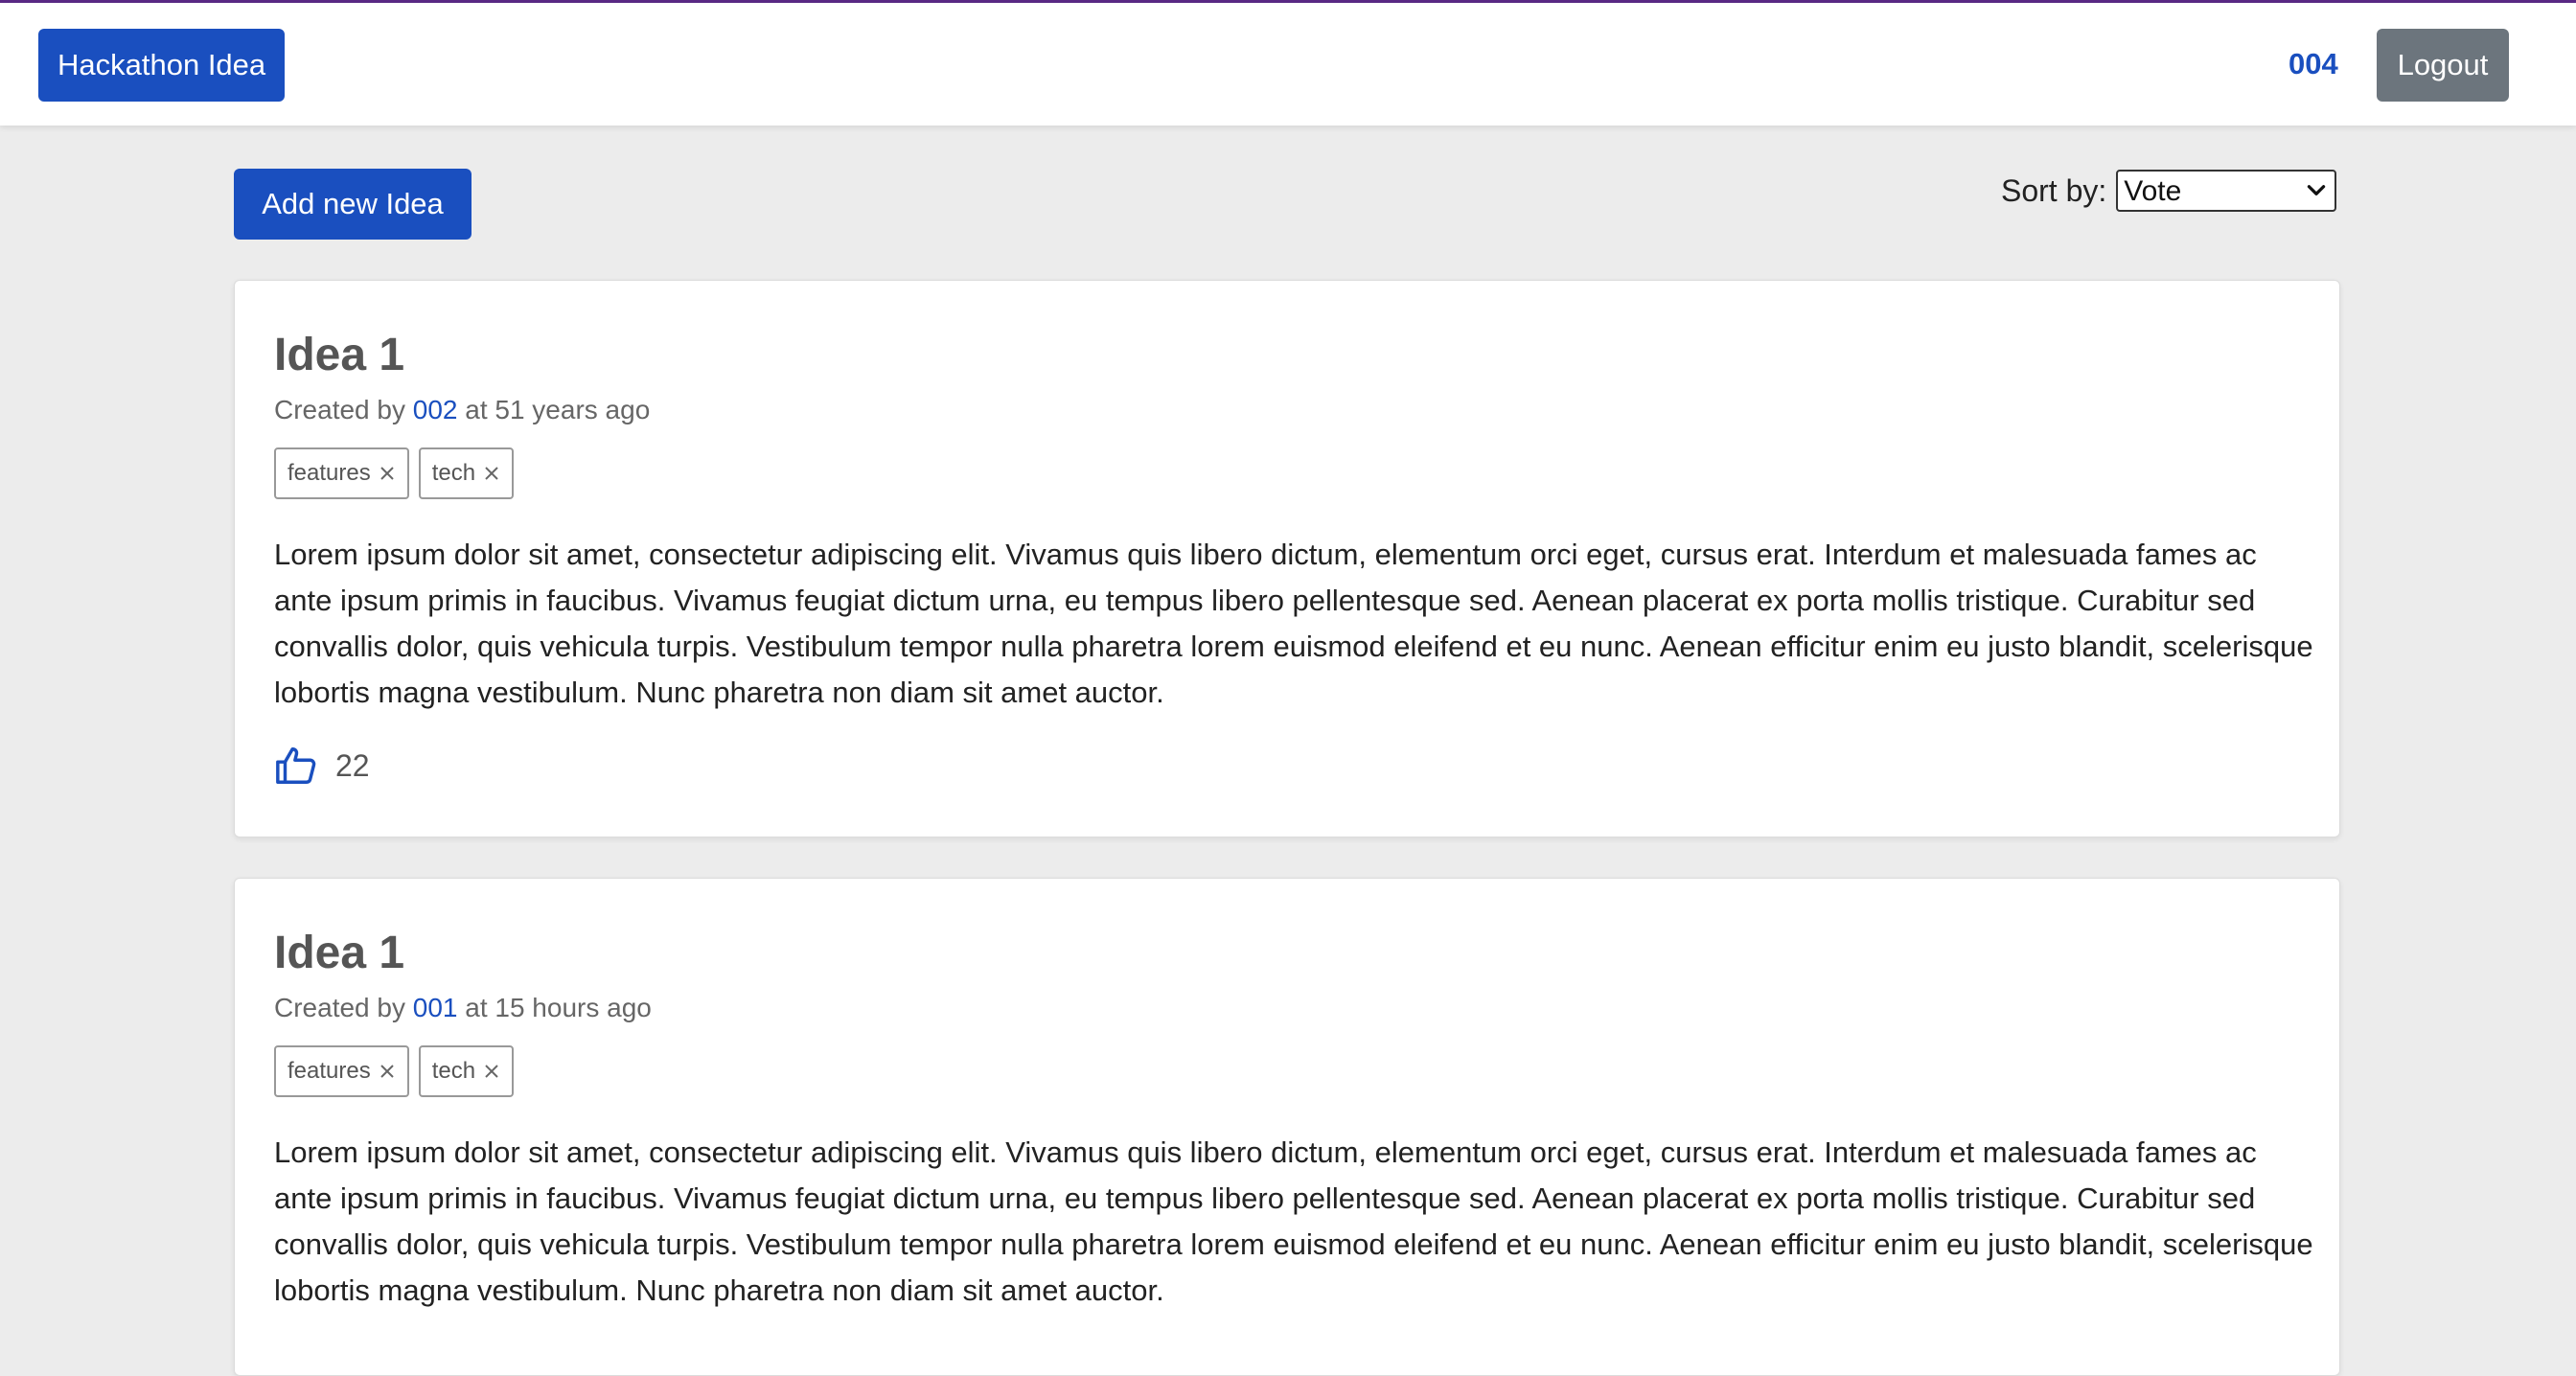 The width and height of the screenshot is (2576, 1376). I want to click on current-user-link: 004, so click(2313, 64).